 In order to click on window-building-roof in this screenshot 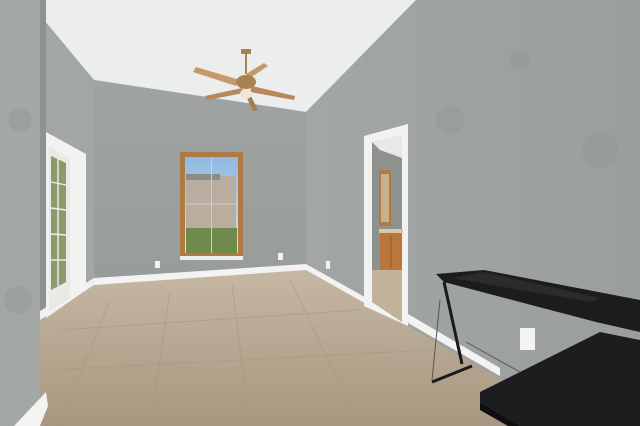, I will do `click(203, 177)`.